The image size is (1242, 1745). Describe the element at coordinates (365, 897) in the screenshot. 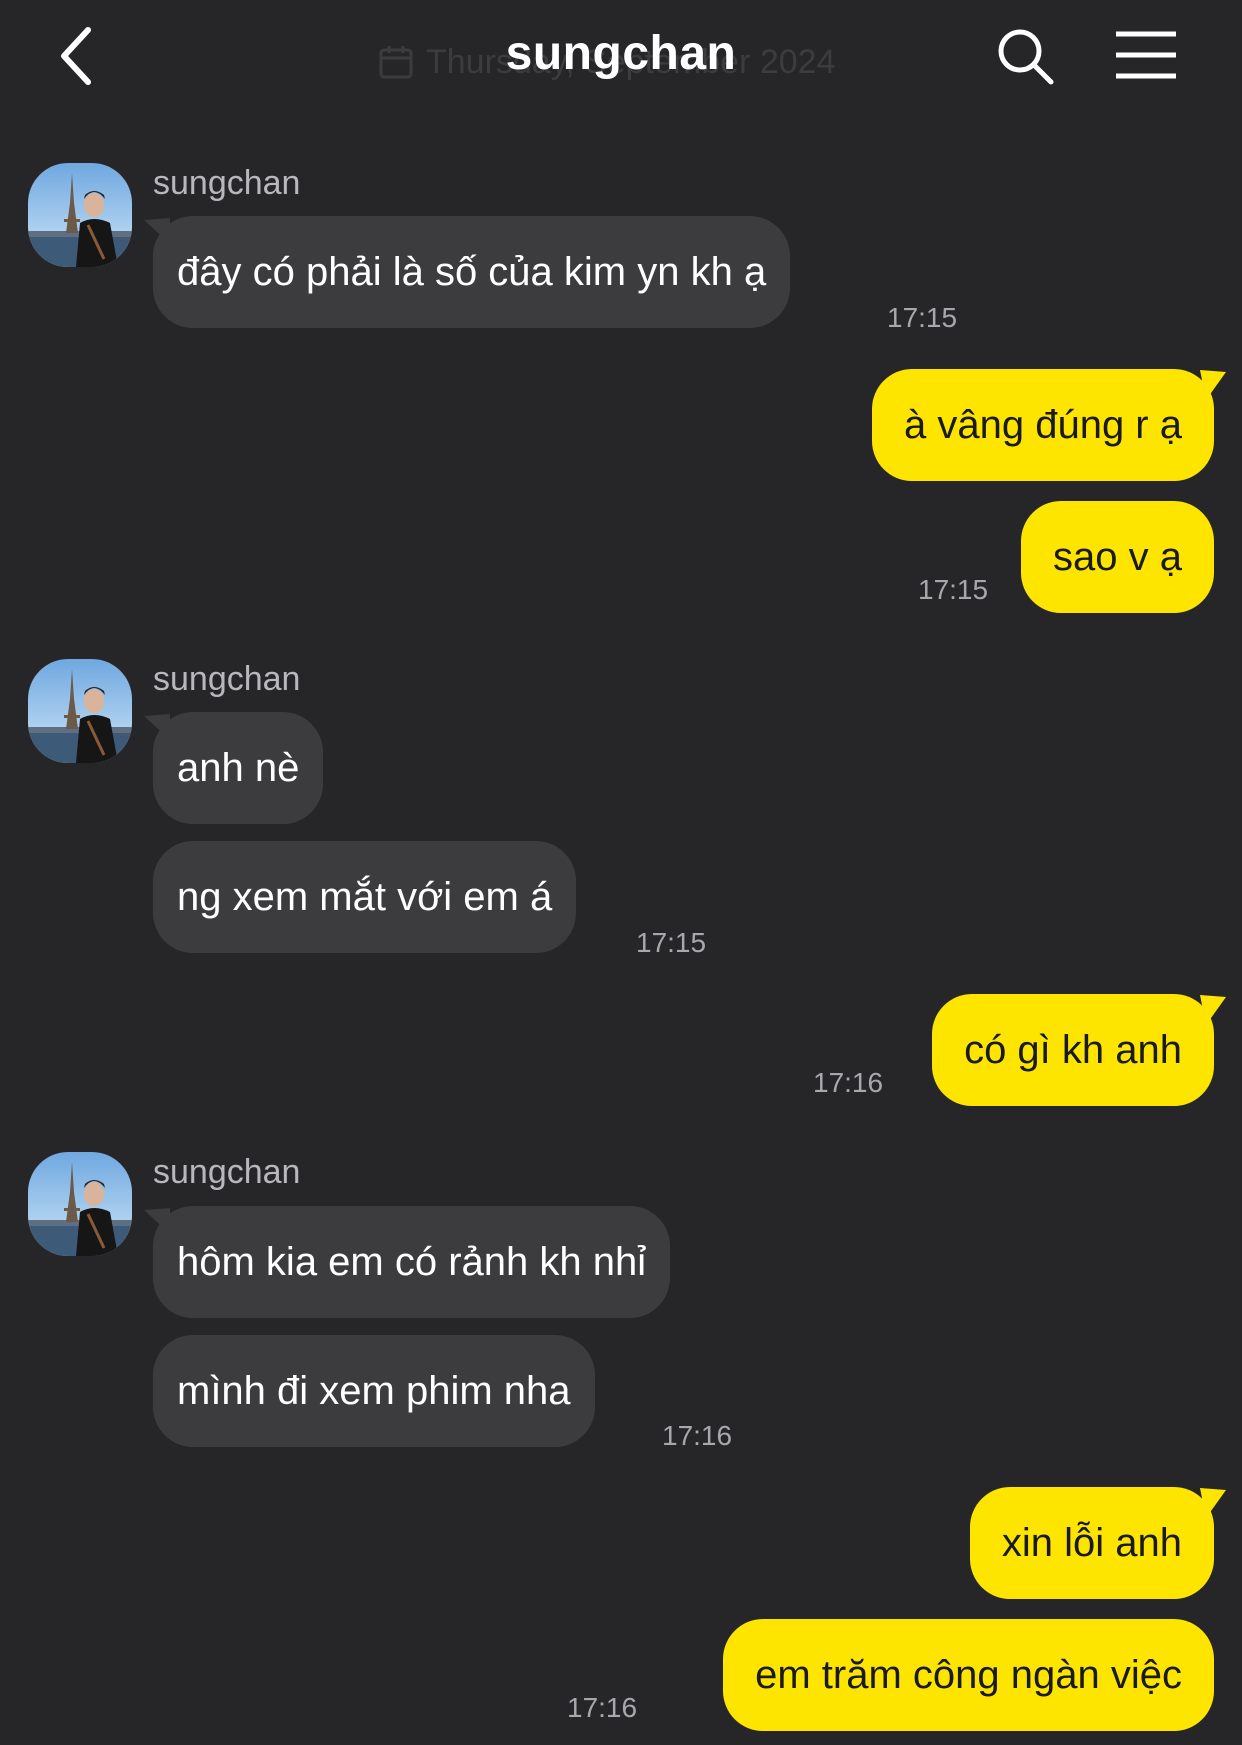

I see `message-bubble-incoming: ng xem mắt với em á` at that location.